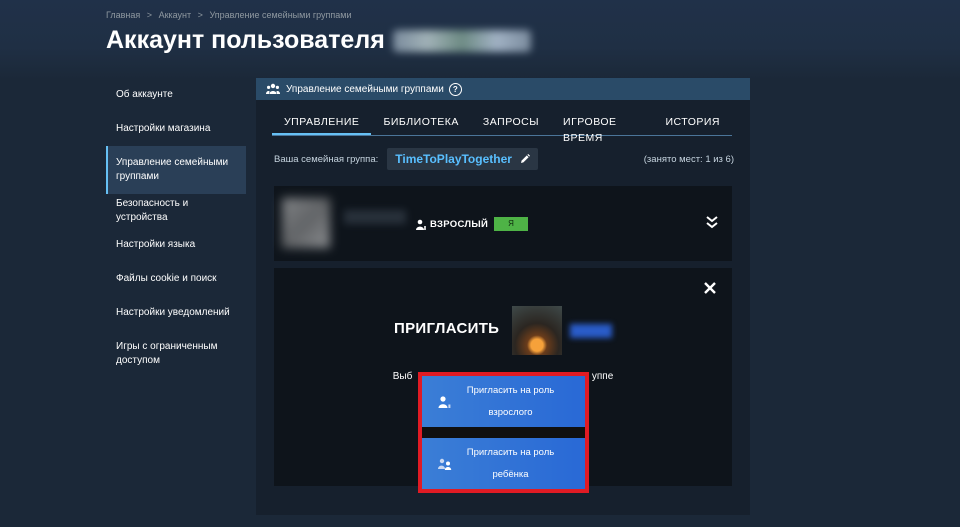 This screenshot has width=960, height=527. I want to click on invite-adult-line2: взрослого, so click(510, 412).